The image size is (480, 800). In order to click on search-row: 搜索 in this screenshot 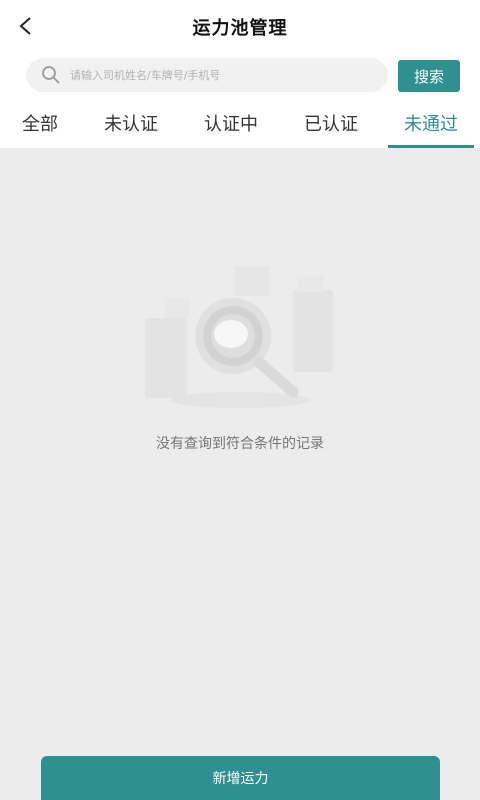, I will do `click(240, 76)`.